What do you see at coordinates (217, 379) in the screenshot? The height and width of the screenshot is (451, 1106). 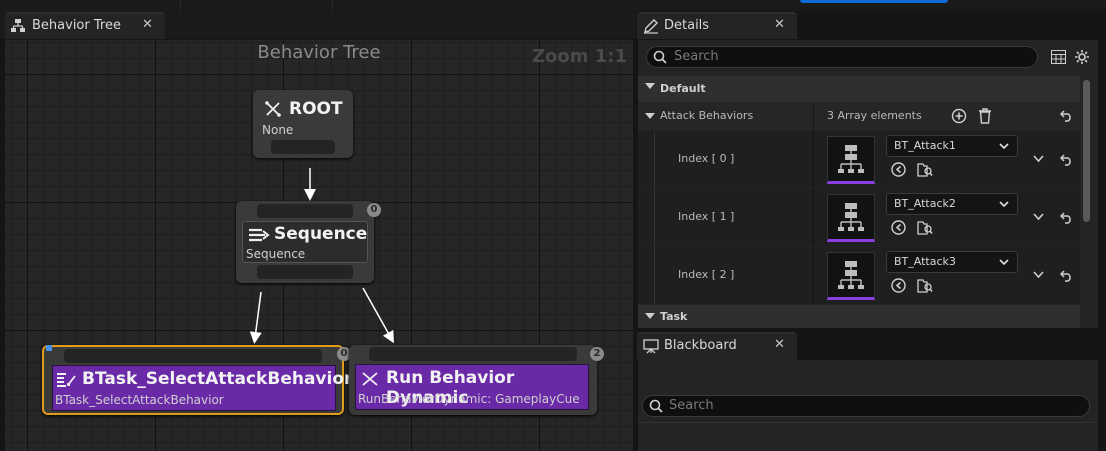 I see `node-title: BTask_SelectAttackBehavior` at bounding box center [217, 379].